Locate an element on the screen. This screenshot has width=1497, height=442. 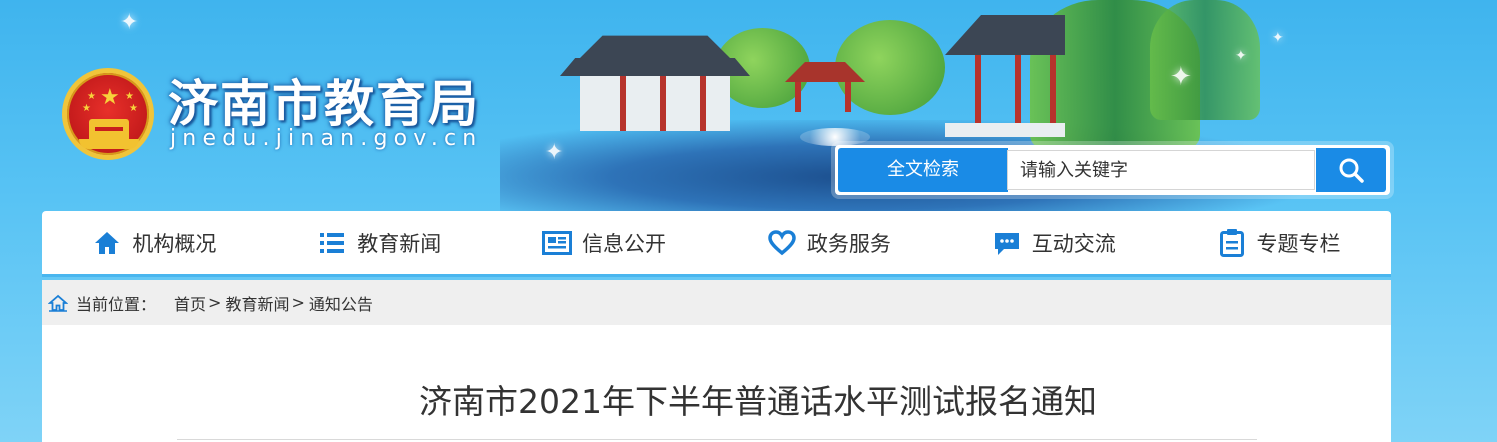
search-button is located at coordinates (1351, 170).